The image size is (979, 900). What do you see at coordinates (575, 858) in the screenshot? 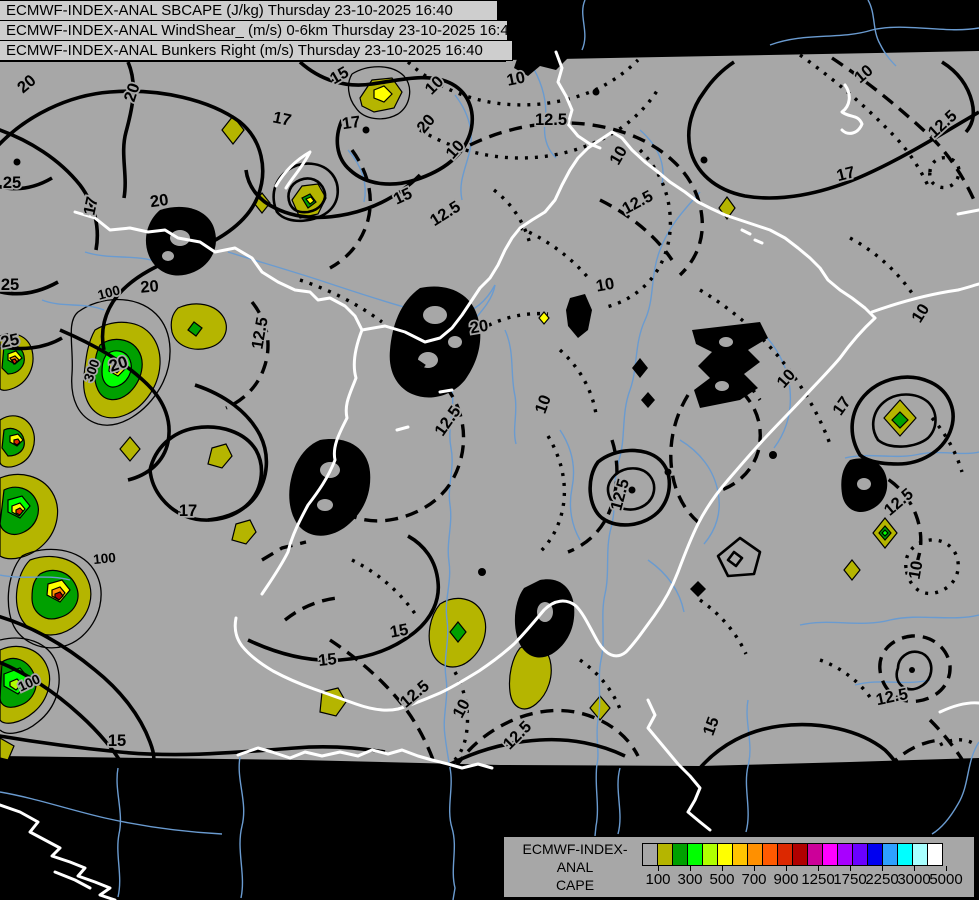
I see `legend-product: ECMWF-INDEX-ANAL` at bounding box center [575, 858].